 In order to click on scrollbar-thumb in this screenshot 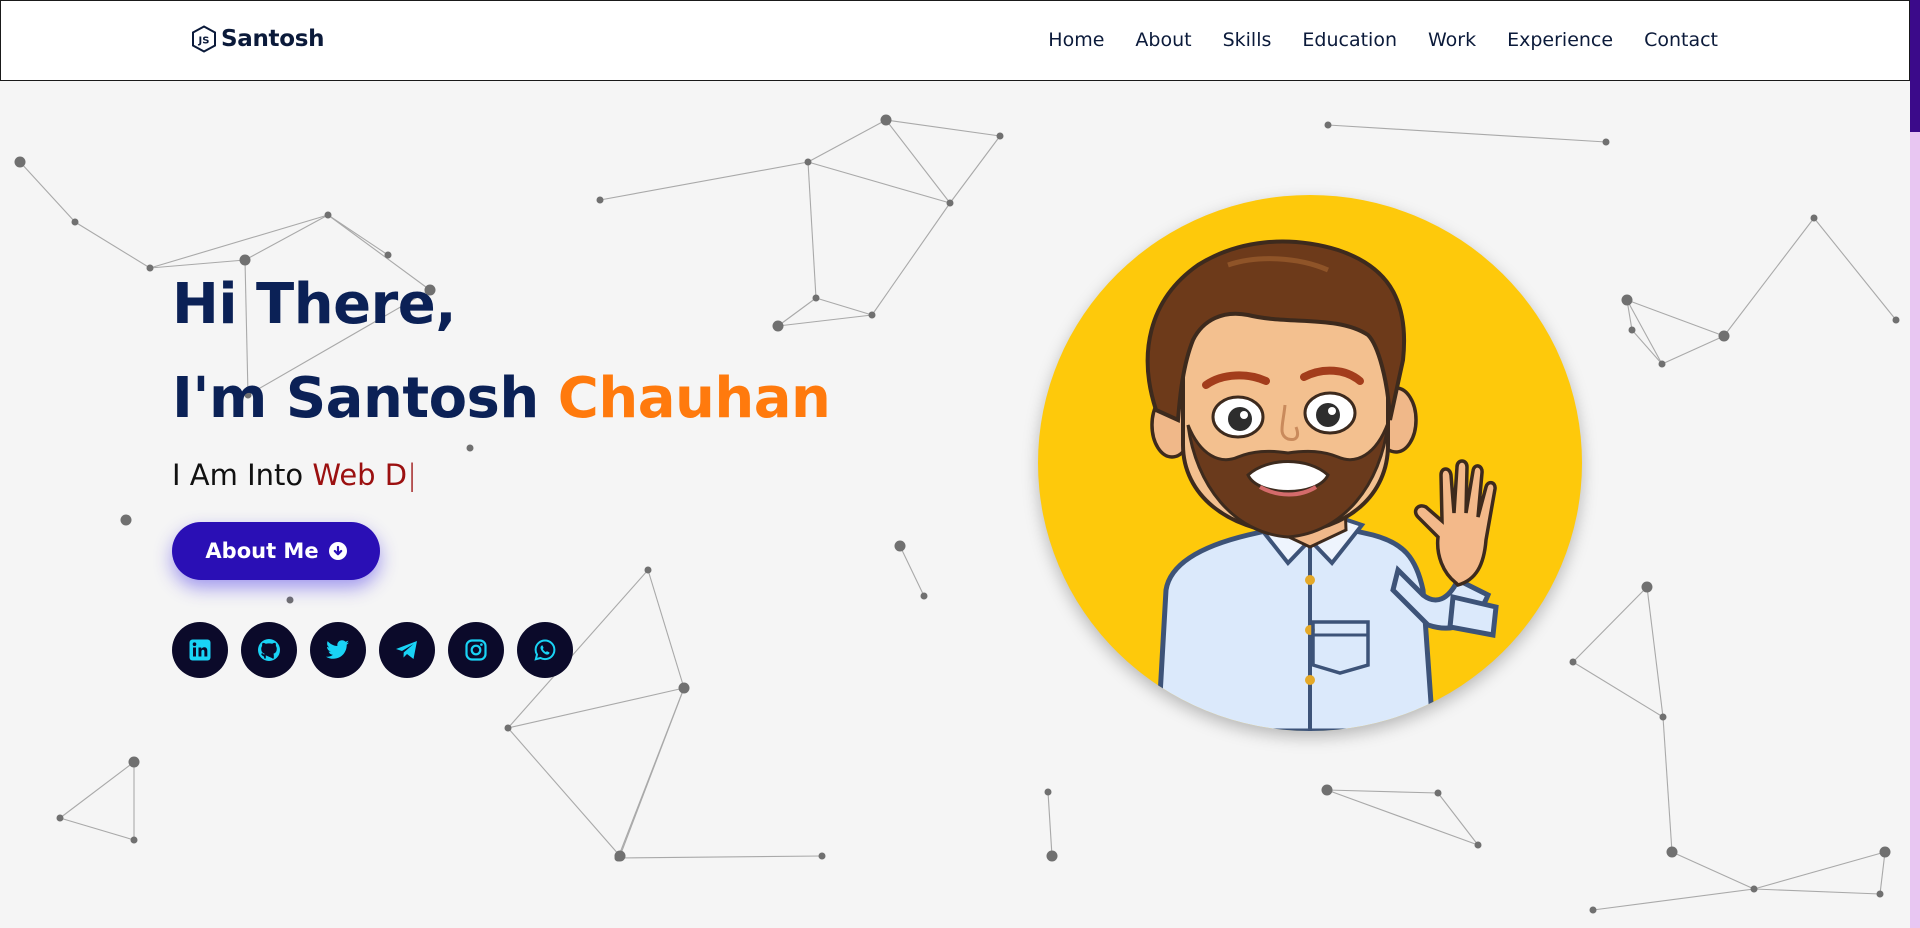, I will do `click(1915, 66)`.